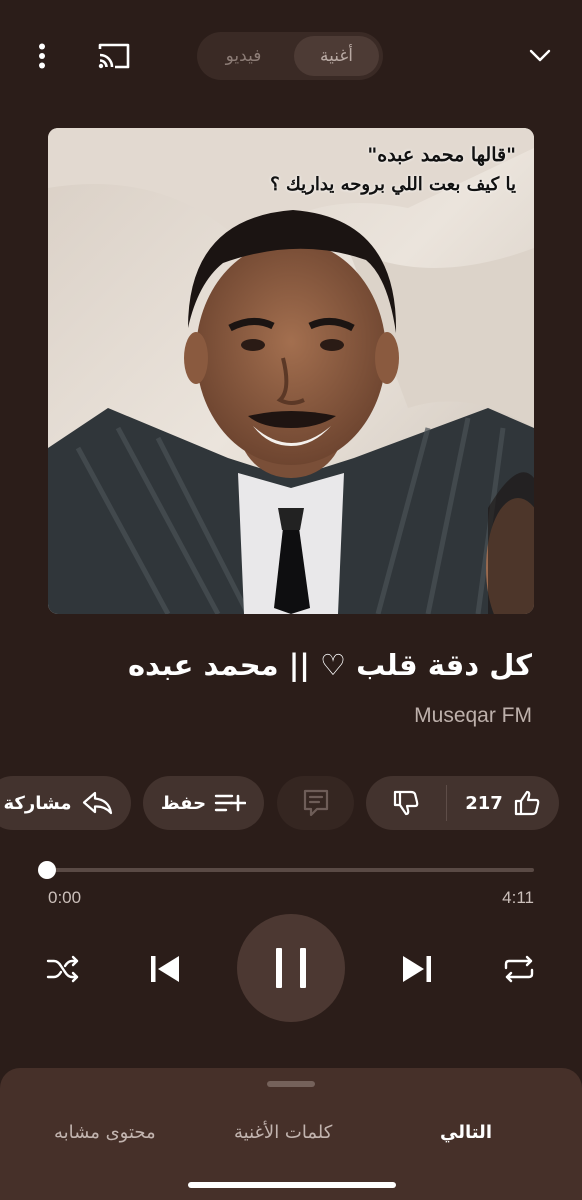 This screenshot has height=1200, width=582. I want to click on playlist-add-icon, so click(230, 803).